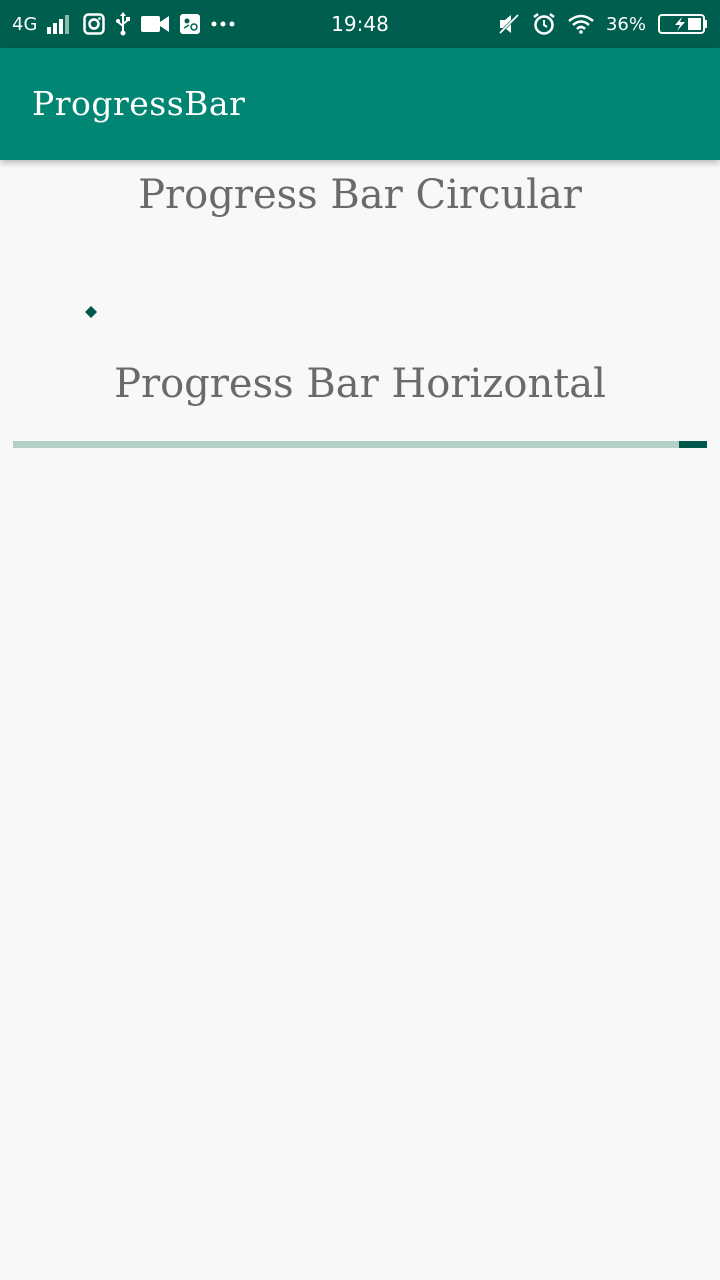 This screenshot has height=1280, width=720. I want to click on circular-progress-heading: Progress Bar Circular, so click(360, 195).